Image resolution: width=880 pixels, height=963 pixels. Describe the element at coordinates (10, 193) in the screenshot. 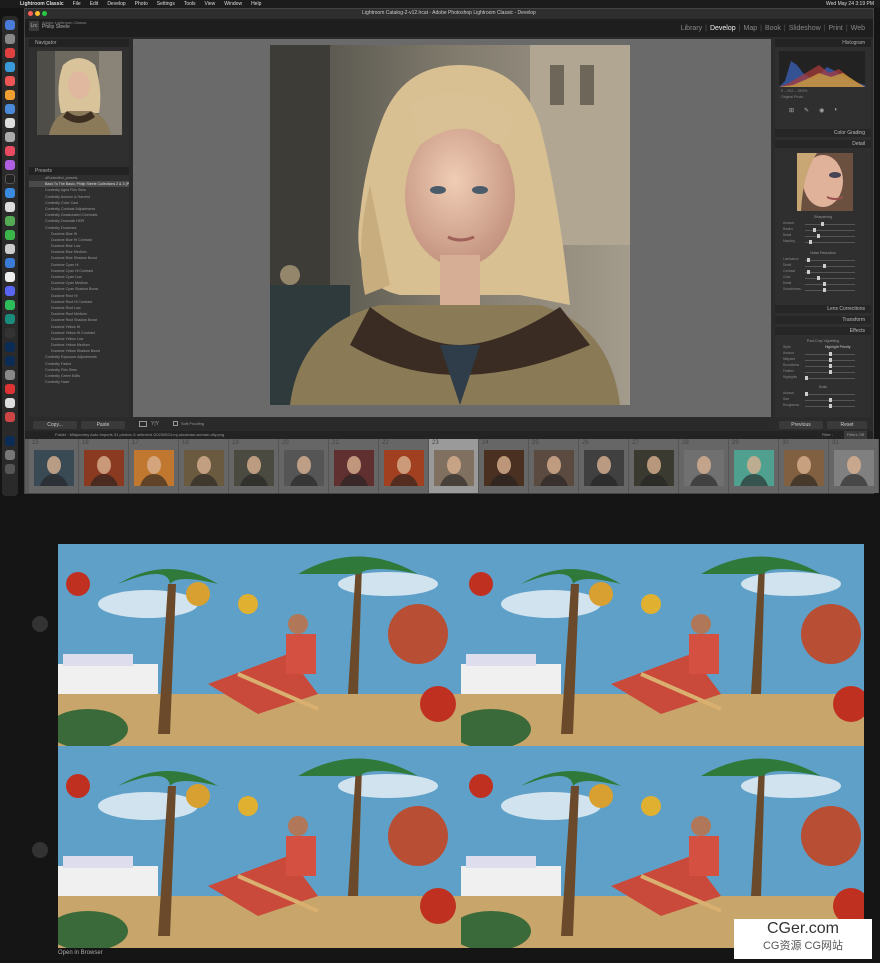

I see `app-store-icon` at that location.